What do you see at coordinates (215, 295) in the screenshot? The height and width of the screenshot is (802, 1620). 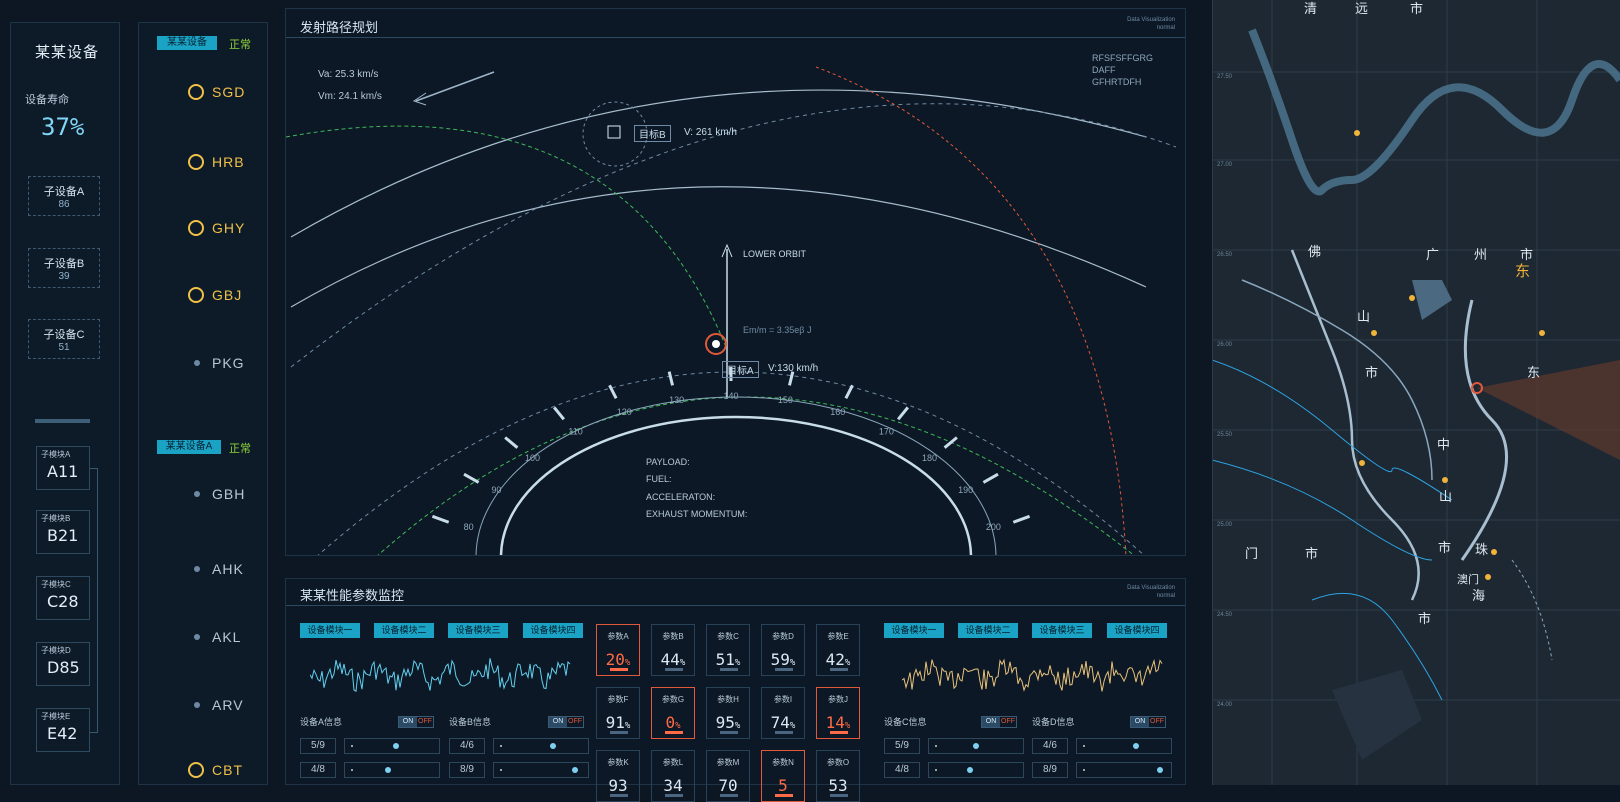 I see `station-item-gbj: GBJ` at bounding box center [215, 295].